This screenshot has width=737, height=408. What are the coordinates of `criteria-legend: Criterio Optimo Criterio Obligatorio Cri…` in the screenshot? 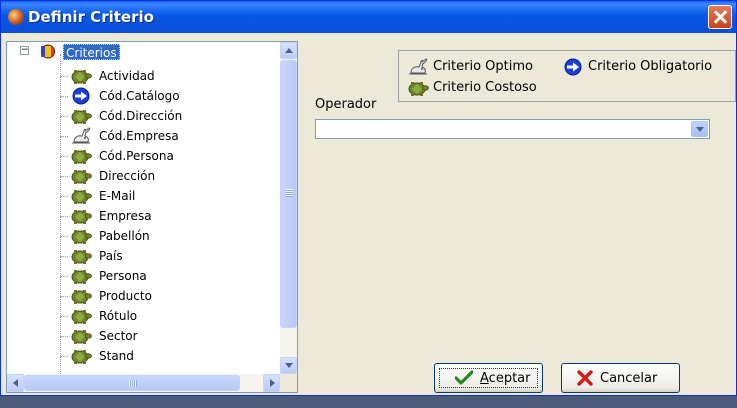 It's located at (567, 76).